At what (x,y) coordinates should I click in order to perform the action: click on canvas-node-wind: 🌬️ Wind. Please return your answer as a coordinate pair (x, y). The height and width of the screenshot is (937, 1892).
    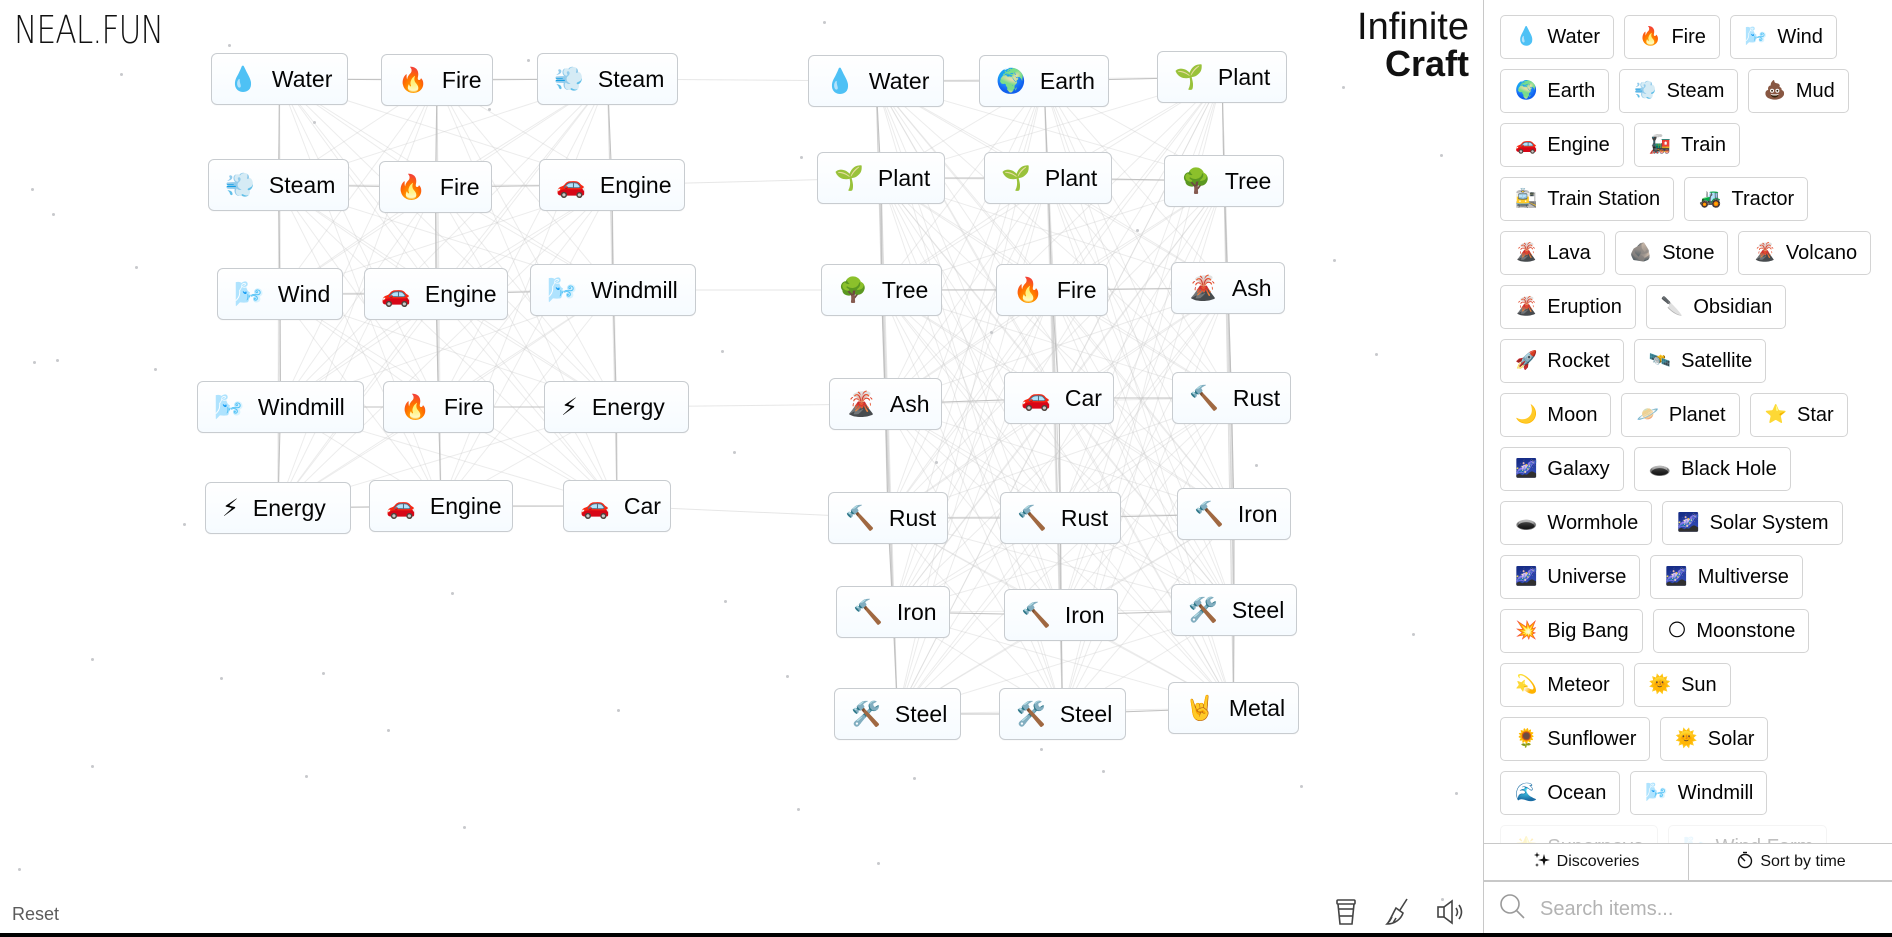
    Looking at the image, I should click on (280, 294).